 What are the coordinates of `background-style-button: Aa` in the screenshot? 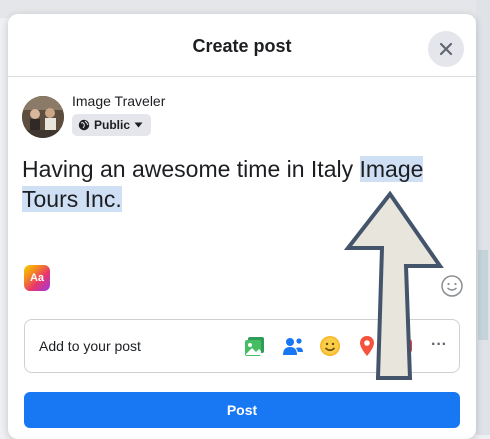 It's located at (37, 278).